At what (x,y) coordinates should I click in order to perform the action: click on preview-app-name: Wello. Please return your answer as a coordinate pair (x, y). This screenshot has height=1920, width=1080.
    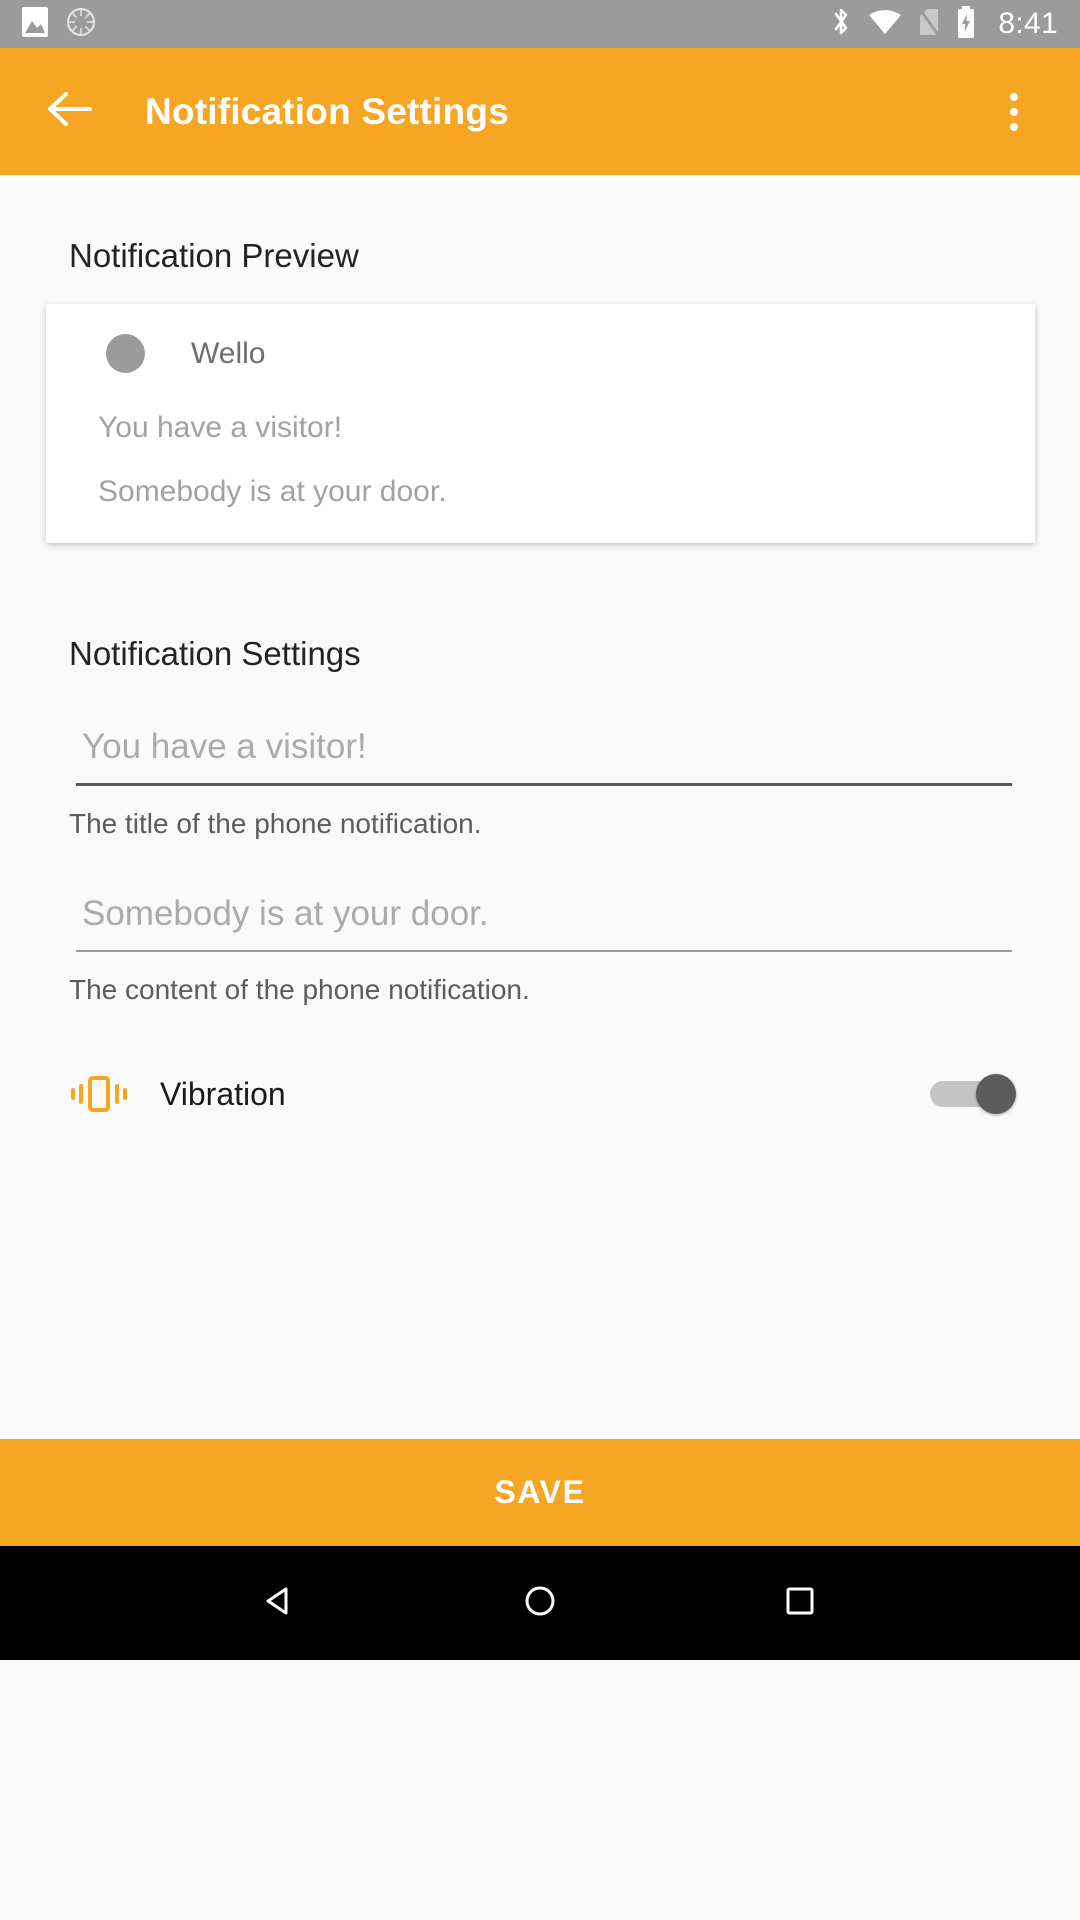
    Looking at the image, I should click on (228, 353).